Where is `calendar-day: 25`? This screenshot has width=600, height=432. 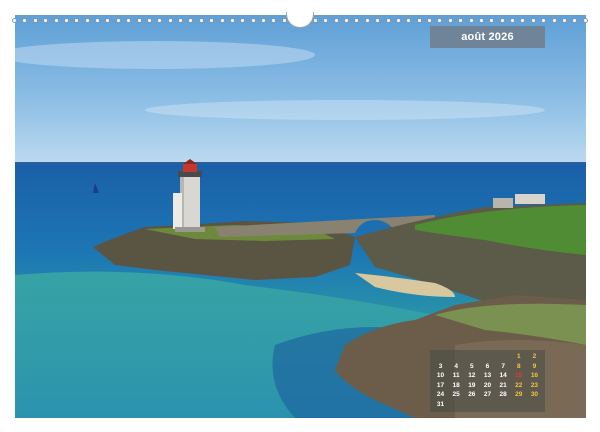
calendar-day: 25 is located at coordinates (456, 394).